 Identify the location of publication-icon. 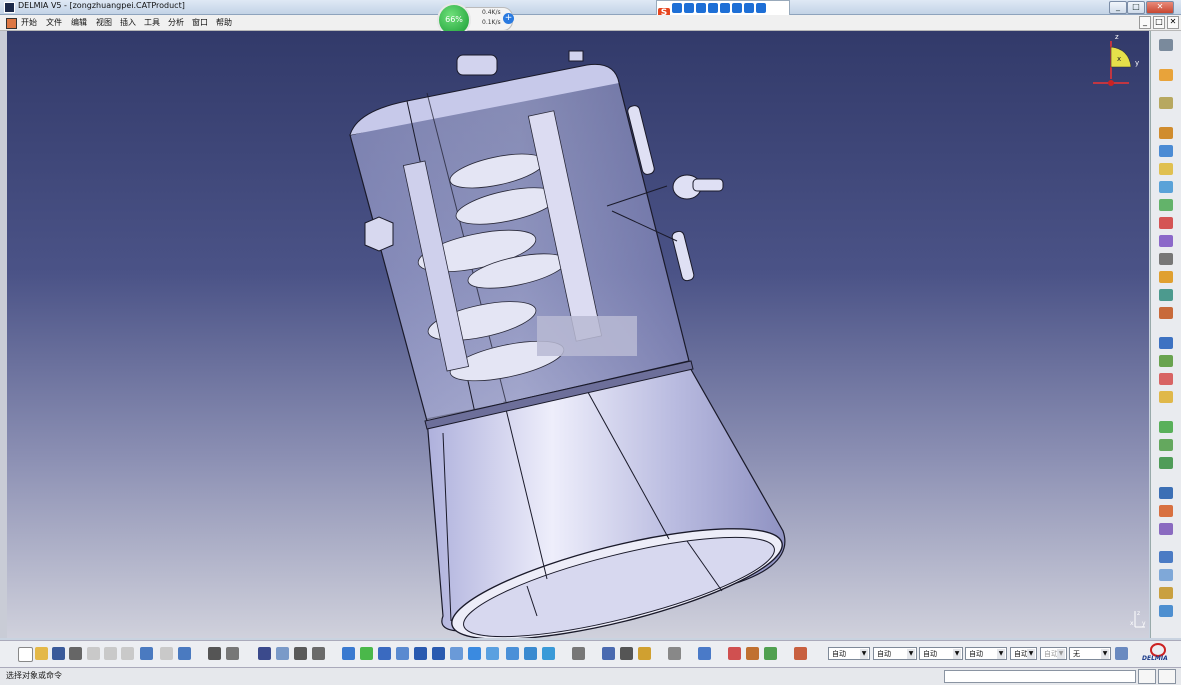
(1166, 529).